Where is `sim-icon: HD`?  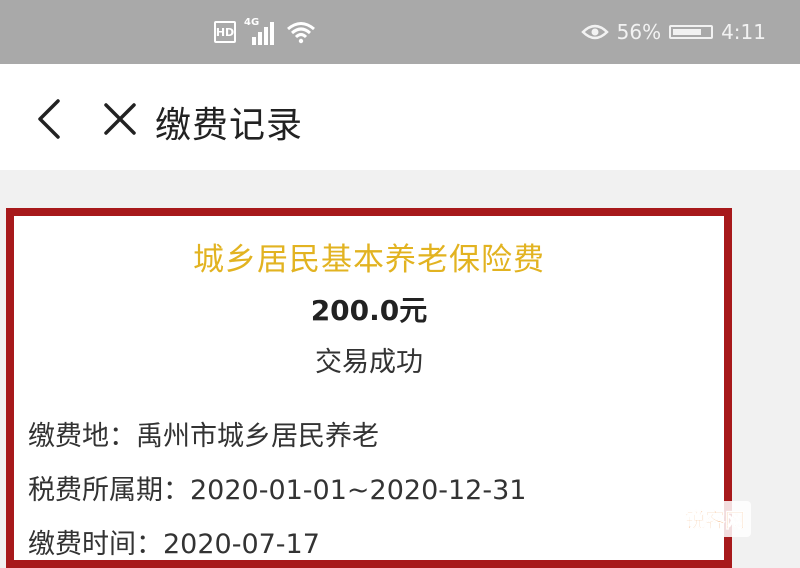
sim-icon: HD is located at coordinates (225, 32).